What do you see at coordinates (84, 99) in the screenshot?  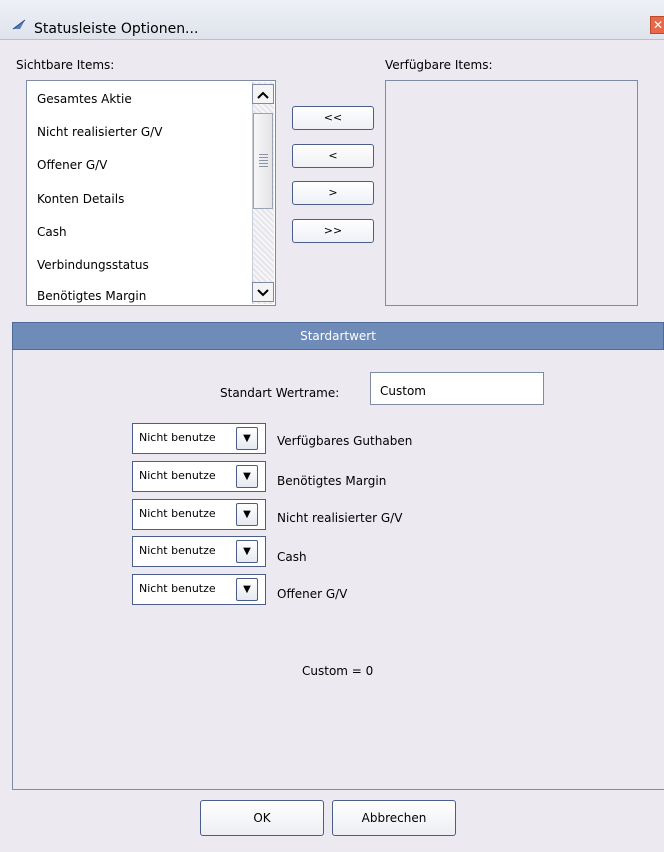 I see `list-item: Gesamtes Aktie` at bounding box center [84, 99].